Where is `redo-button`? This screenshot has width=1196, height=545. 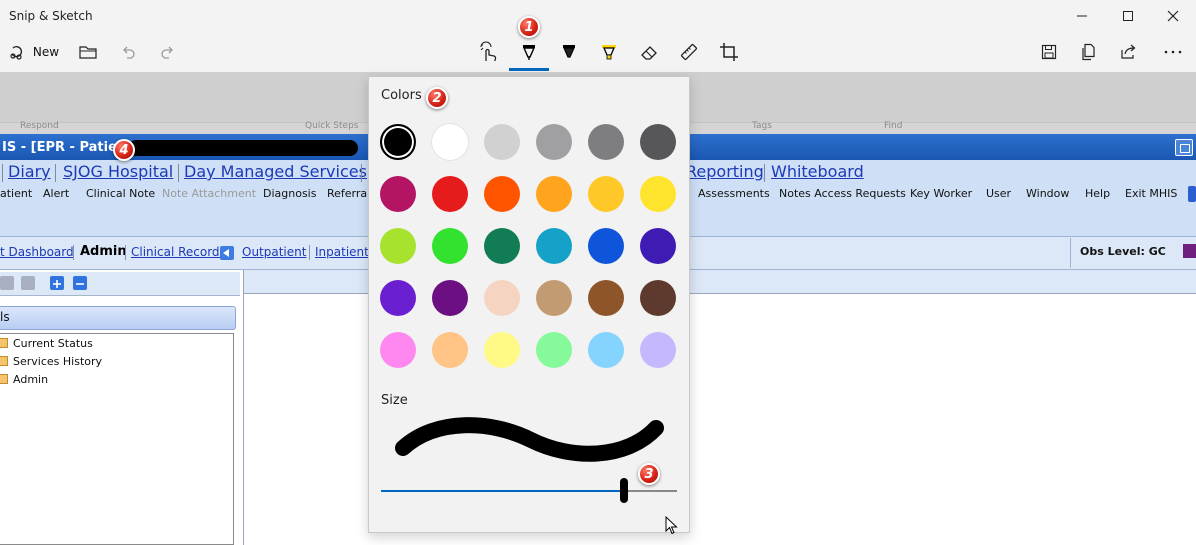 redo-button is located at coordinates (168, 52).